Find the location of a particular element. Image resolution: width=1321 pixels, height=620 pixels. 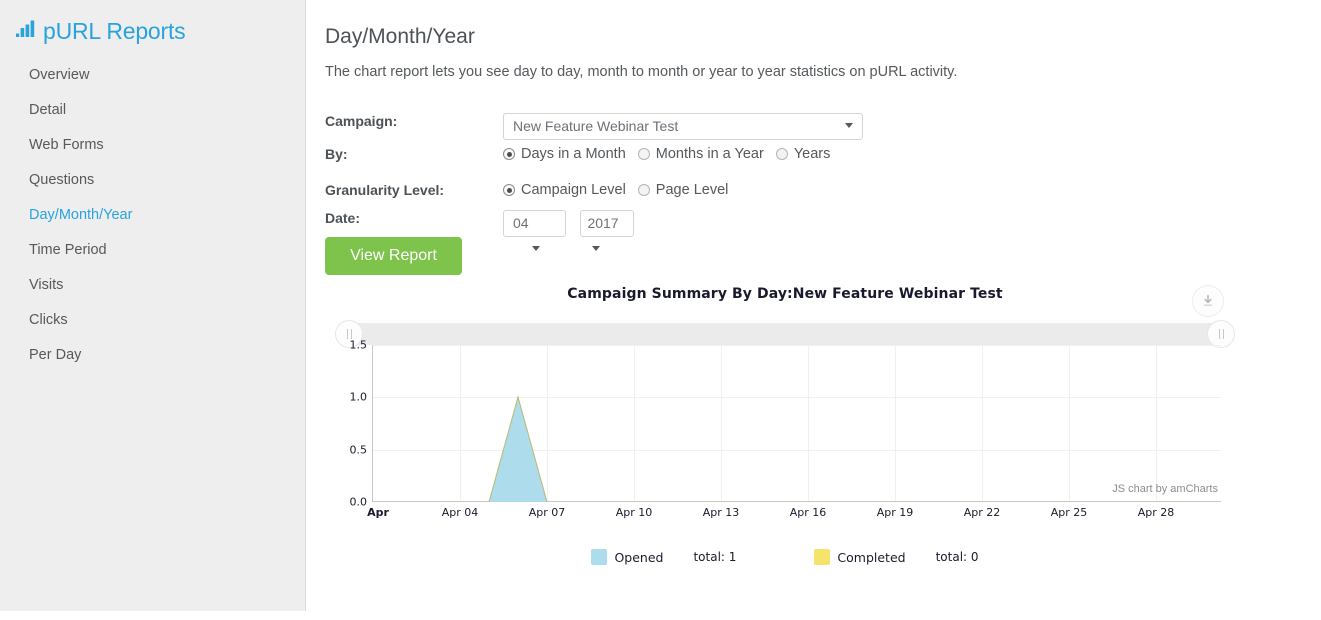

date-row: Date: 04 2017 is located at coordinates (755, 231).